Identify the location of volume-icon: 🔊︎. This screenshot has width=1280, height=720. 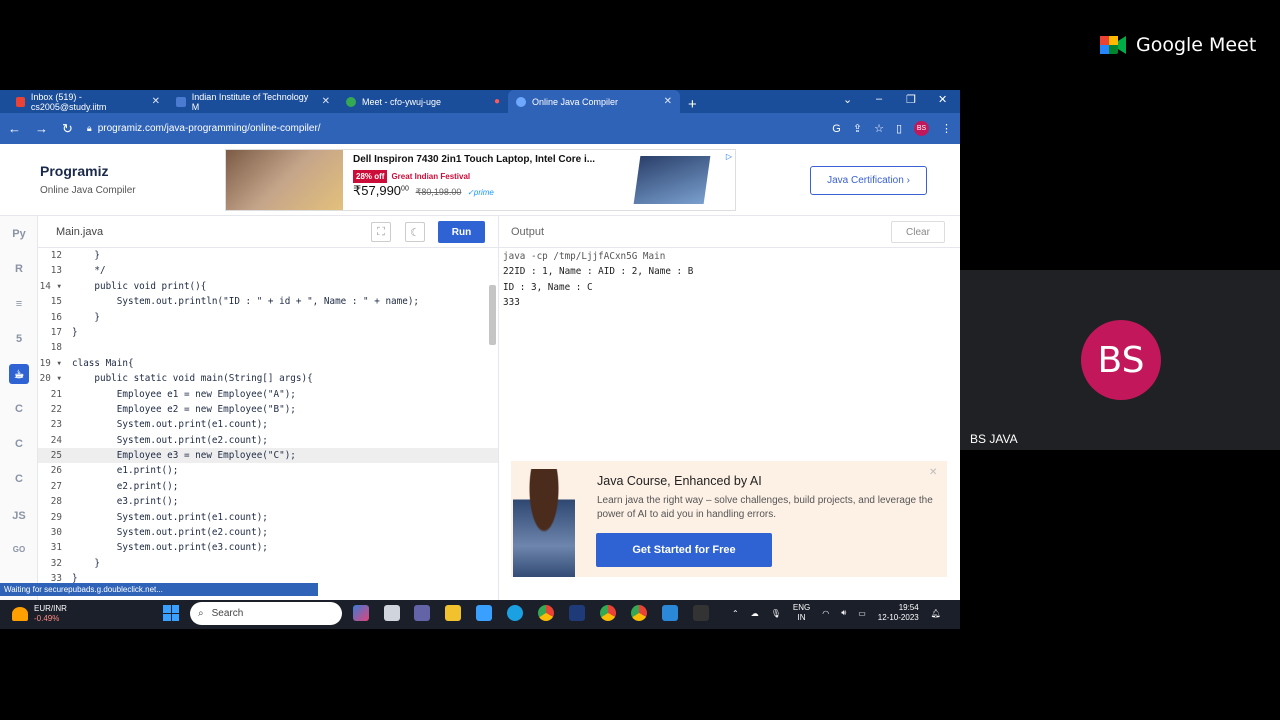
(843, 613).